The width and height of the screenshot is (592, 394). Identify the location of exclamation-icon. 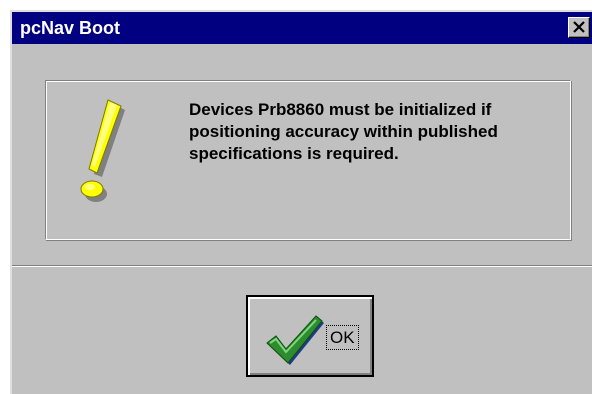
(102, 150).